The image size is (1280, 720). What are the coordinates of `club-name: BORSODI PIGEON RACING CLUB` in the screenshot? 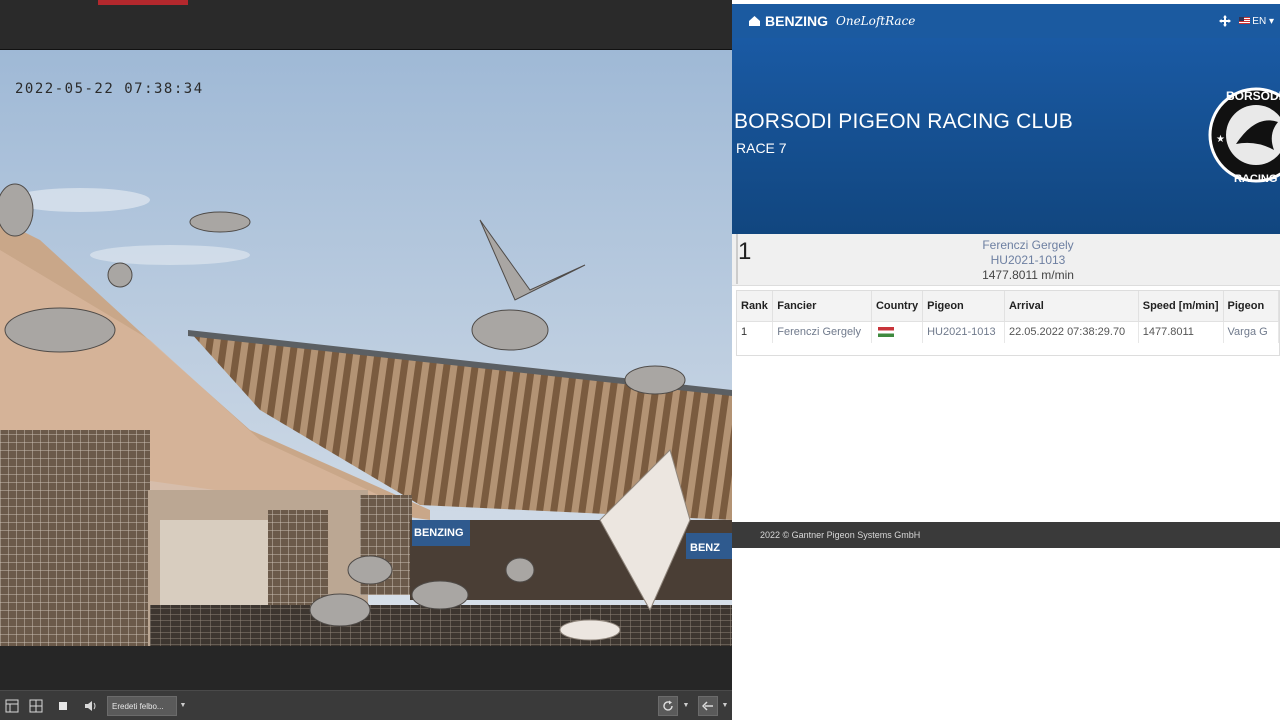 It's located at (903, 121).